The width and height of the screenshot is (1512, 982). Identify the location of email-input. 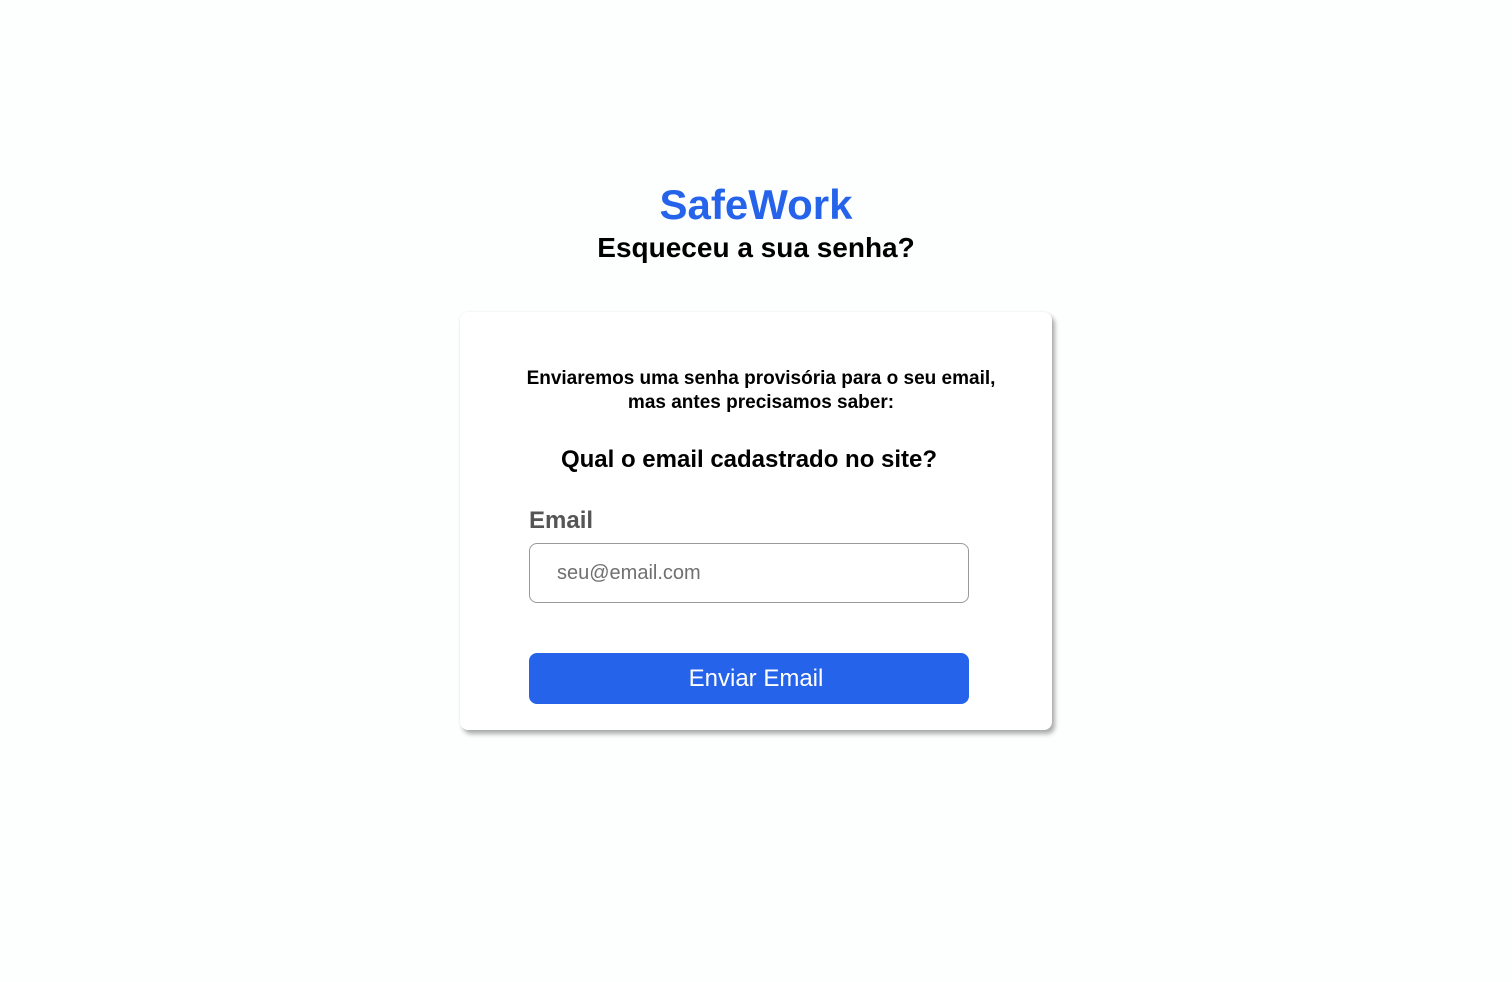
(749, 573).